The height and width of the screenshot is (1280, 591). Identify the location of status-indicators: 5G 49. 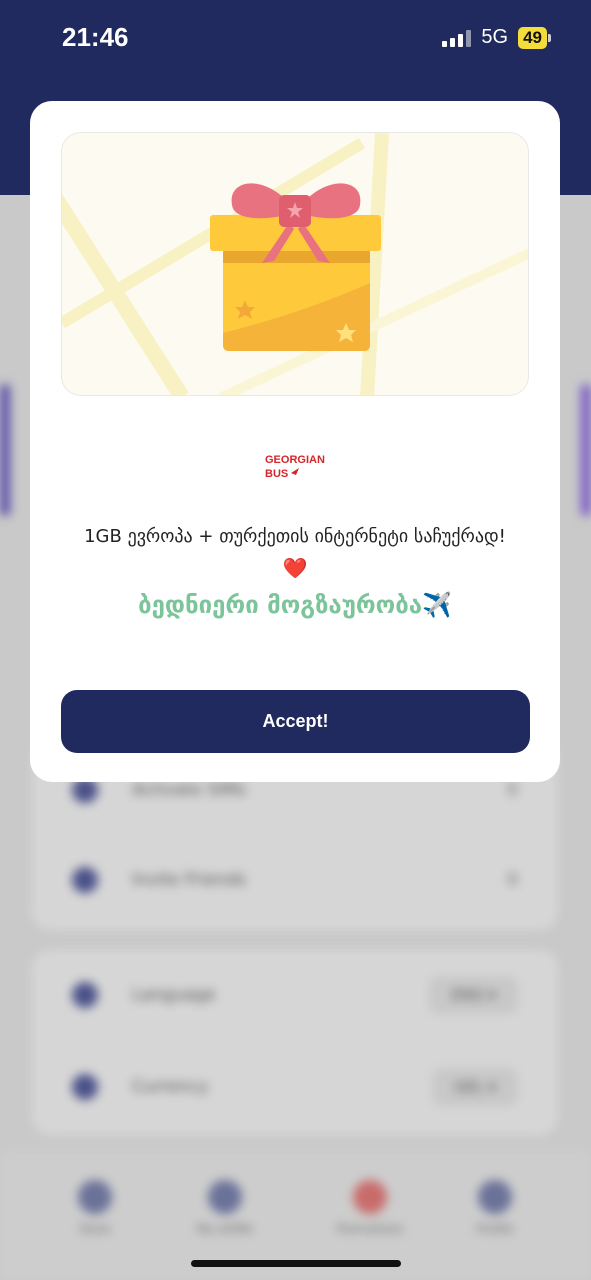
(496, 37).